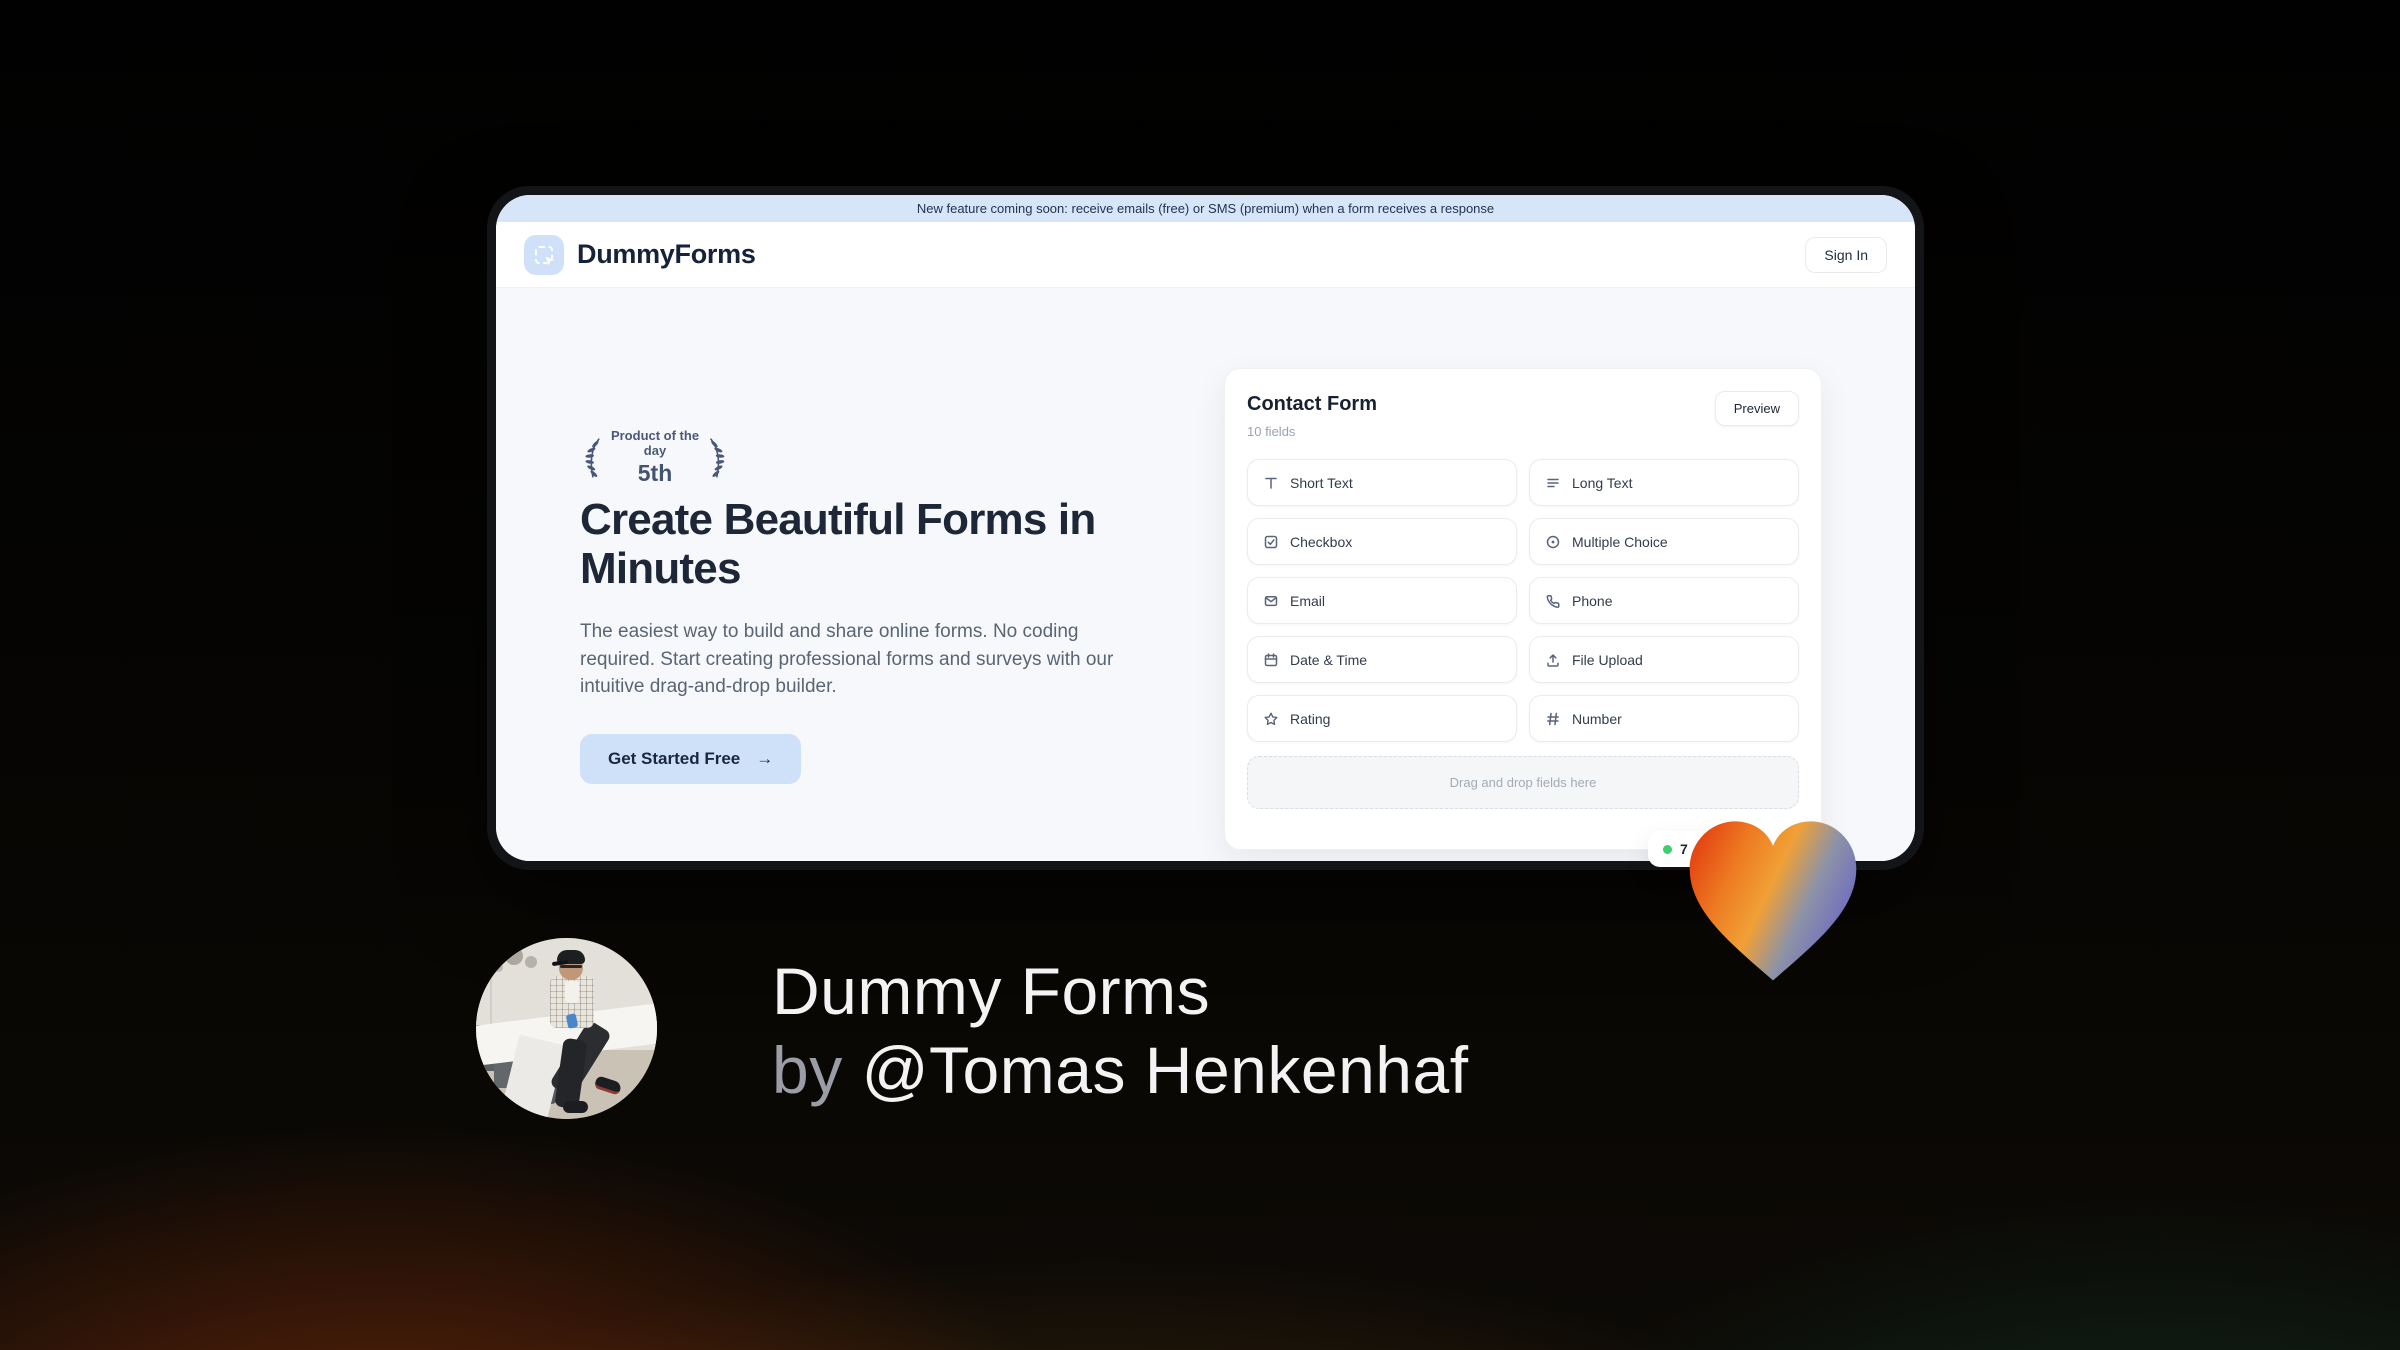  I want to click on cursor-select-icon, so click(544, 254).